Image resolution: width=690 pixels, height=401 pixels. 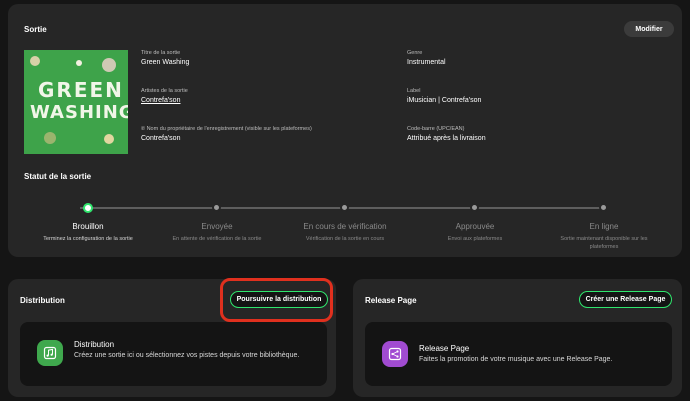 I want to click on genre-value: Instrumental, so click(x=426, y=62).